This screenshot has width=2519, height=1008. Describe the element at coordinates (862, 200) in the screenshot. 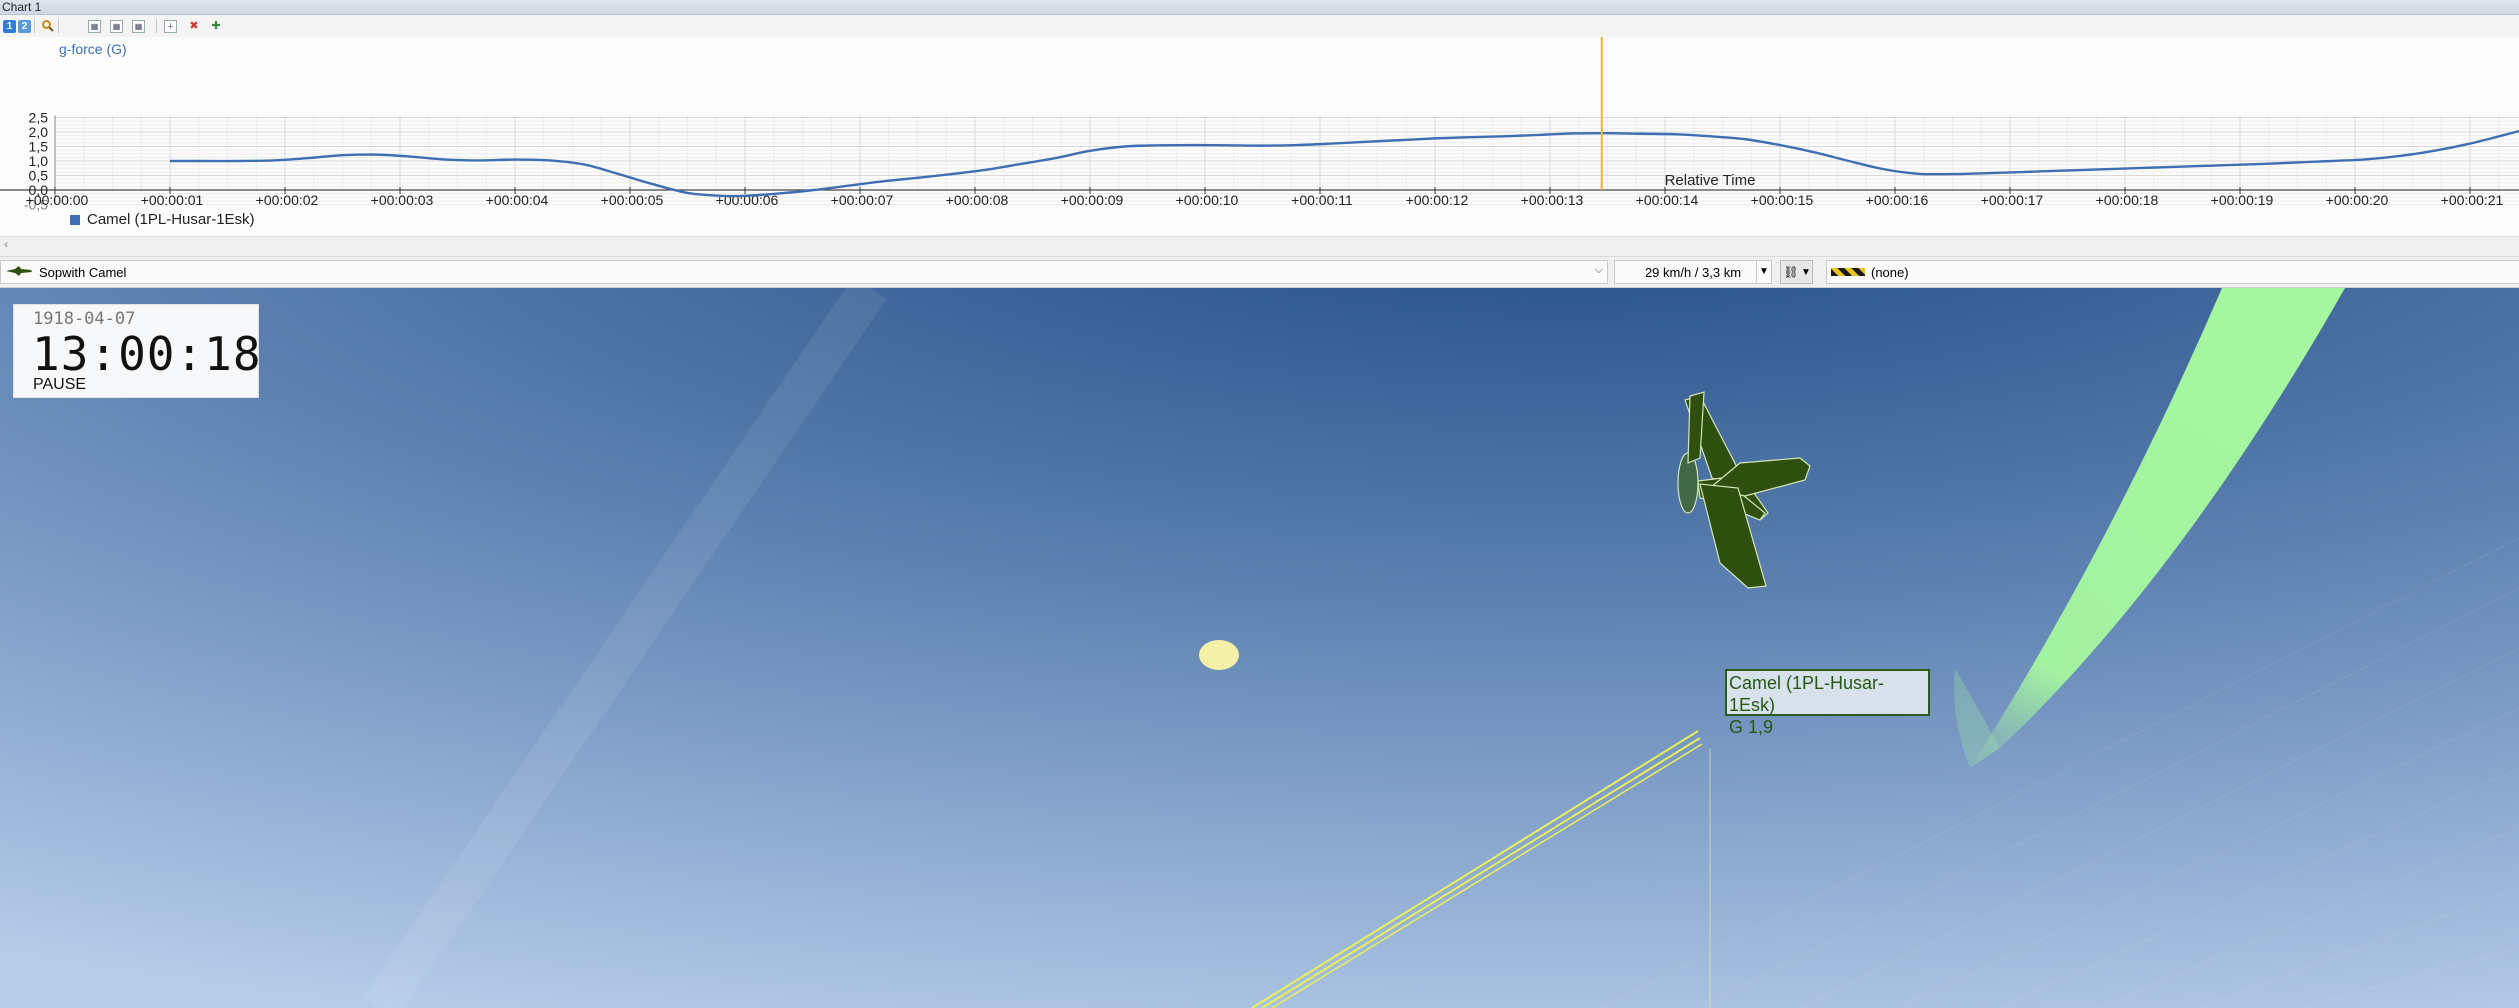

I see `x-tick-label: +00:00:07` at that location.